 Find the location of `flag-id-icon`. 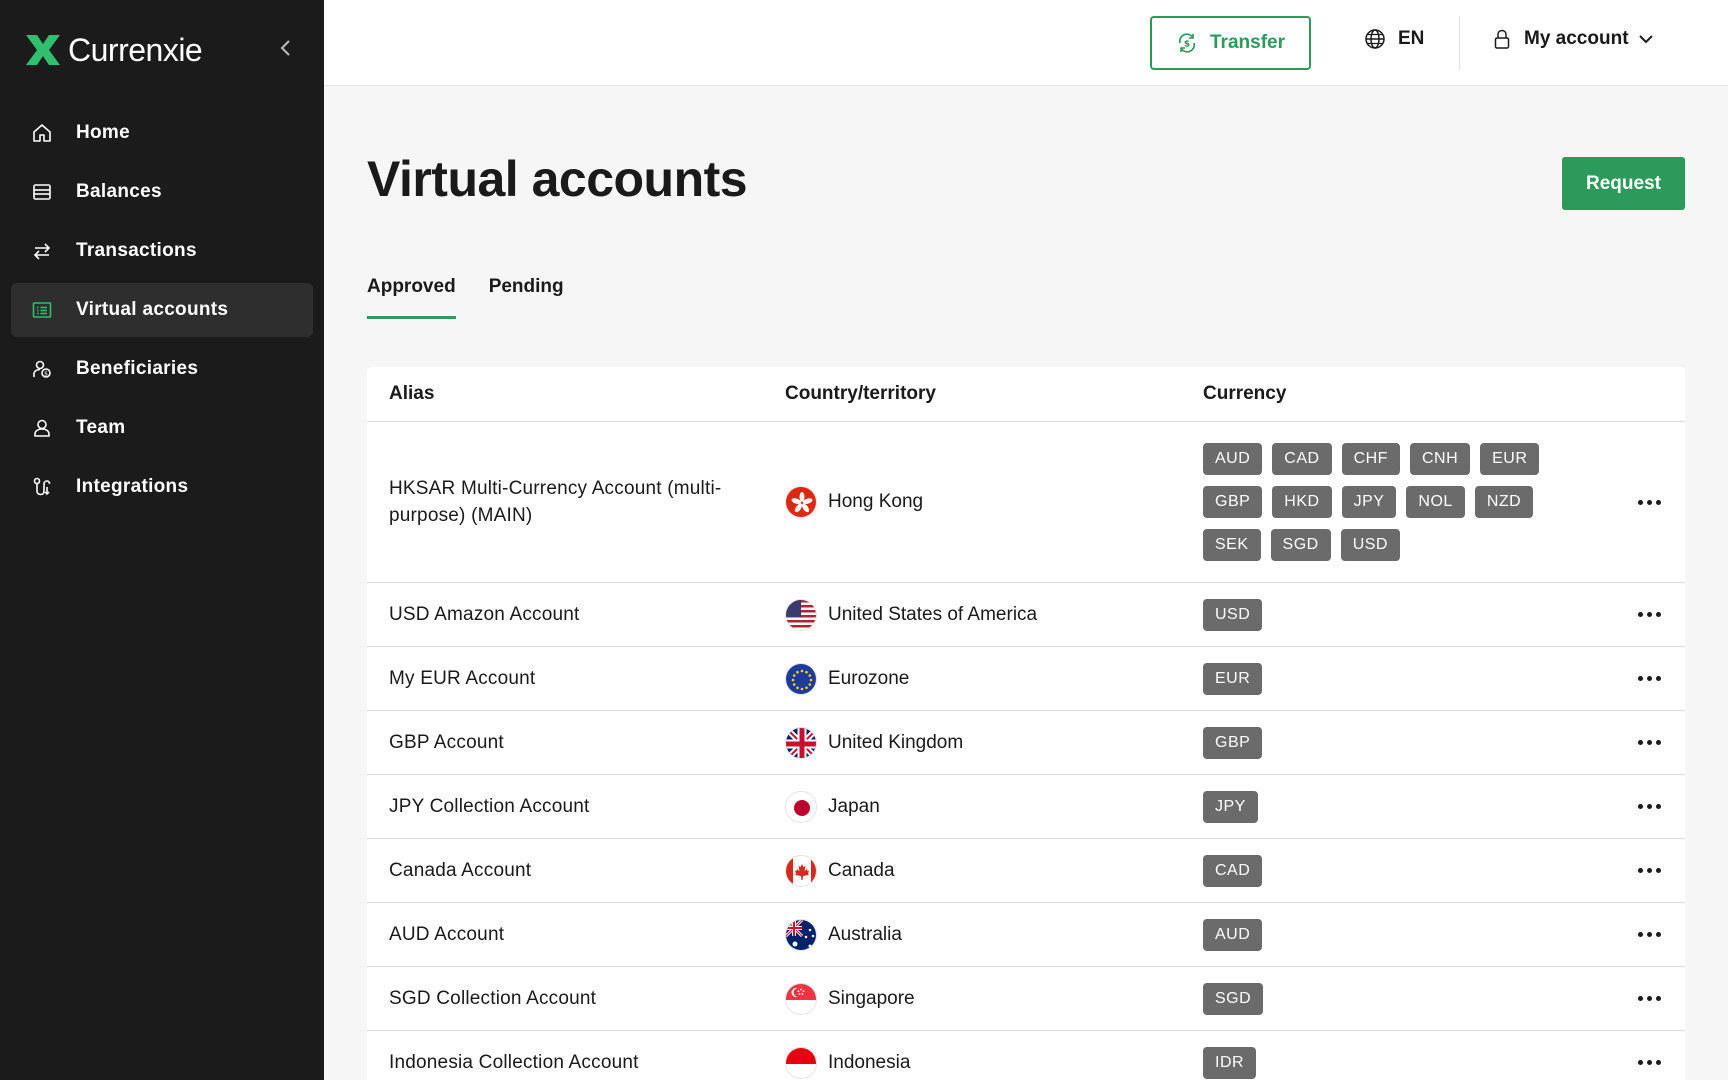

flag-id-icon is located at coordinates (801, 1062).